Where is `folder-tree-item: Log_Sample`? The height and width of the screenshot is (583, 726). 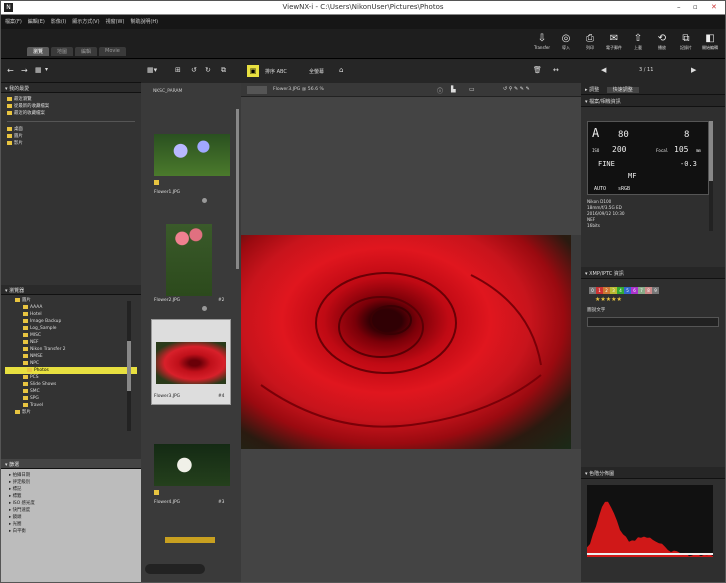
folder-tree-item: Log_Sample is located at coordinates (71, 328).